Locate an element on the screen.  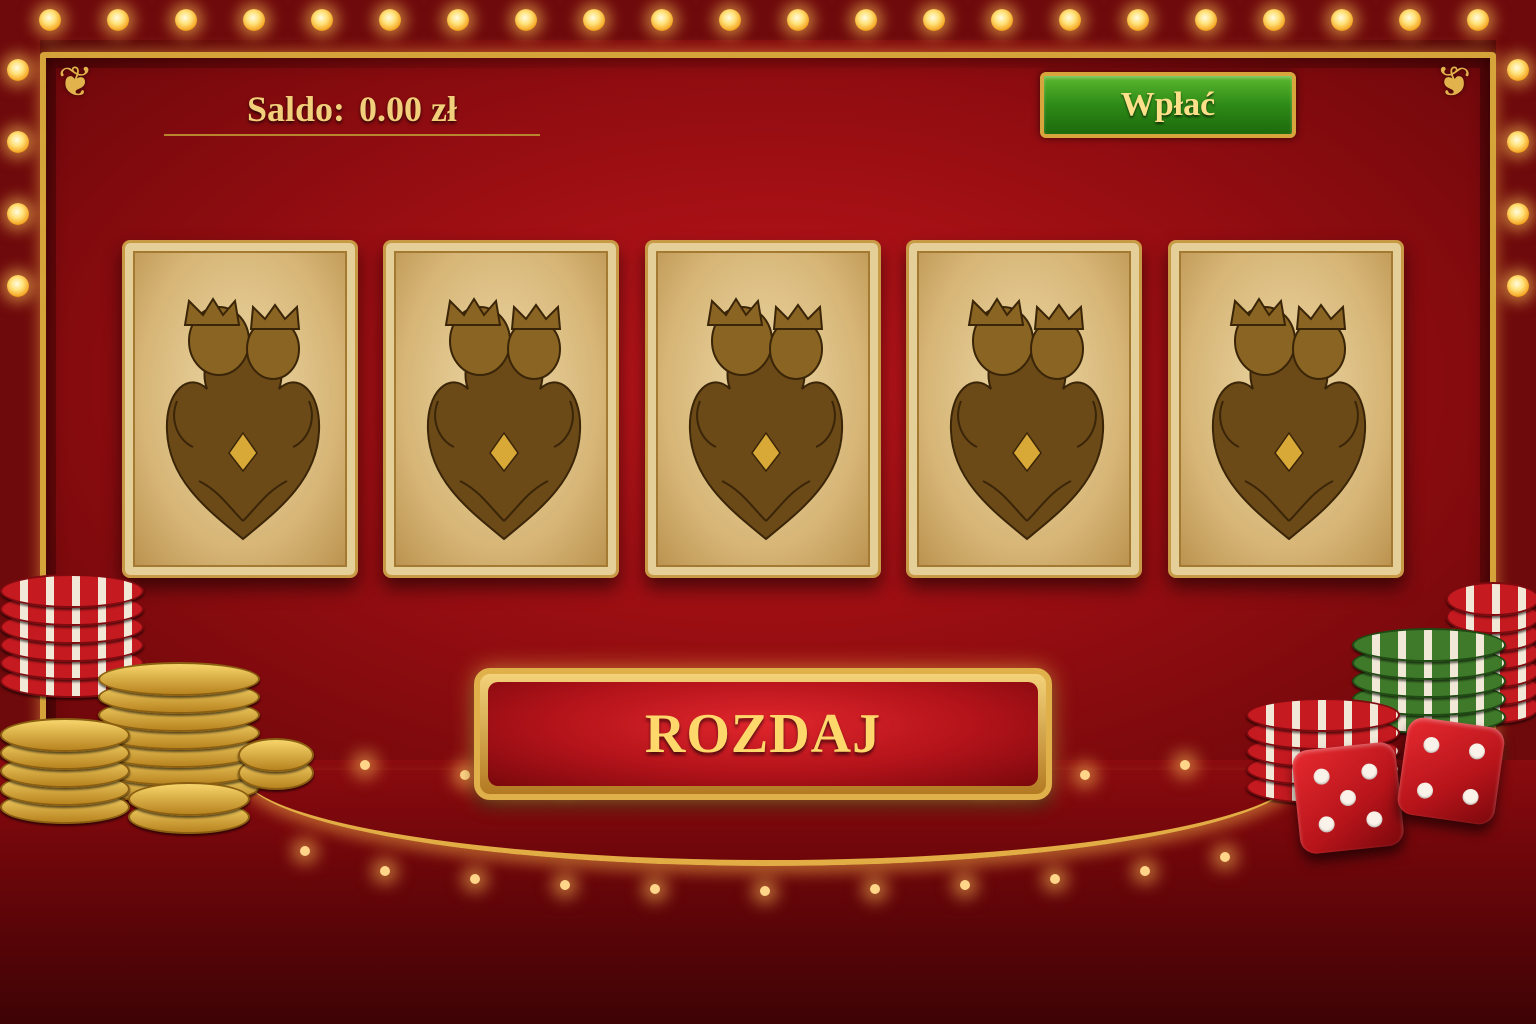
deal-button: ROZDAJ is located at coordinates (763, 734).